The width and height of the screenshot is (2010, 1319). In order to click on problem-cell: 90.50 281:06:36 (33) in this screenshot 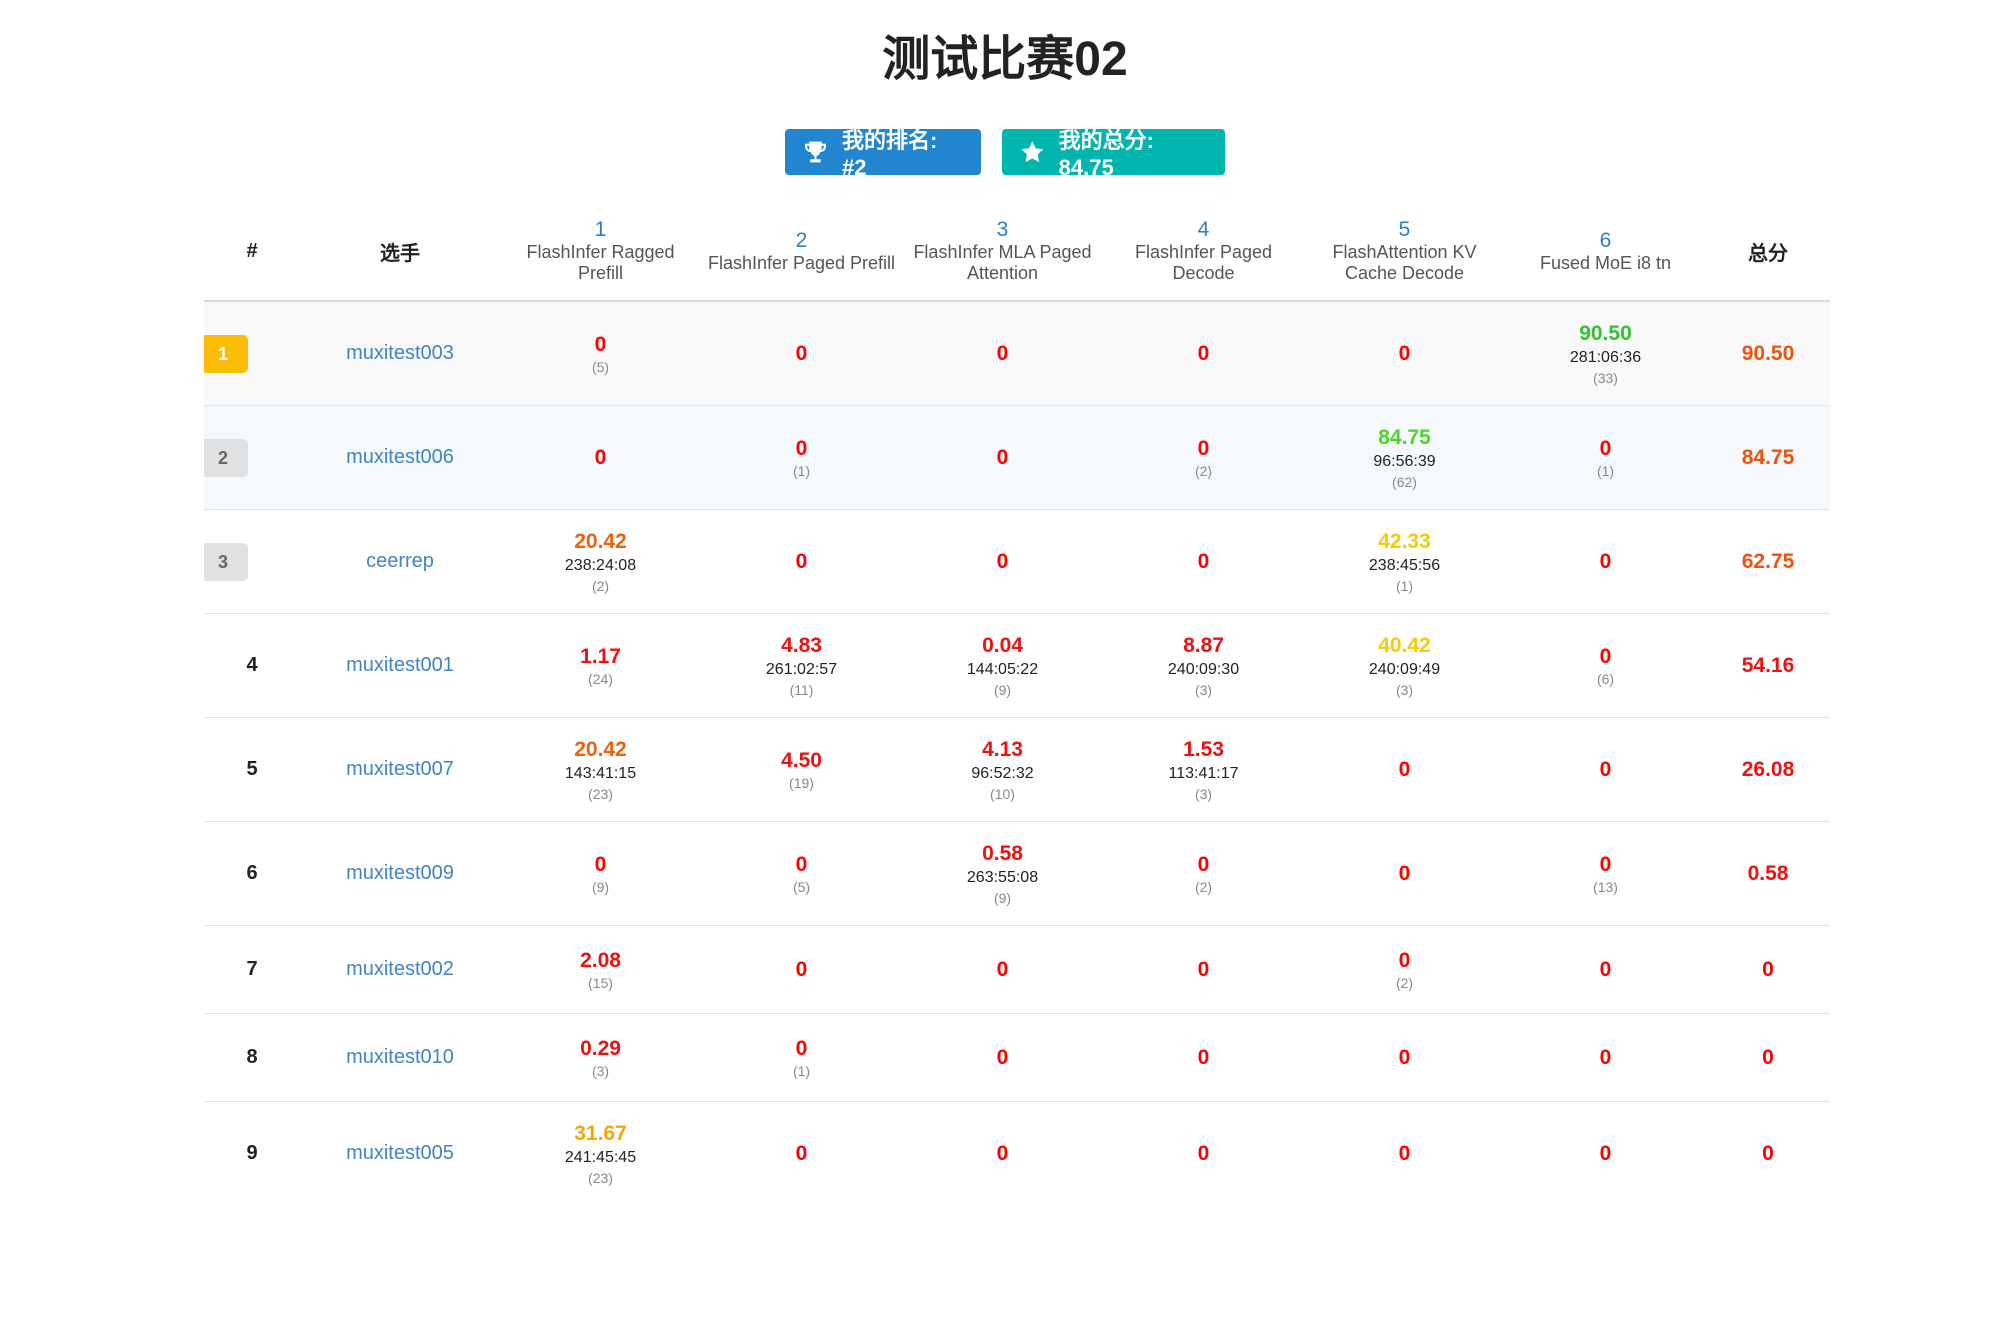, I will do `click(1605, 353)`.